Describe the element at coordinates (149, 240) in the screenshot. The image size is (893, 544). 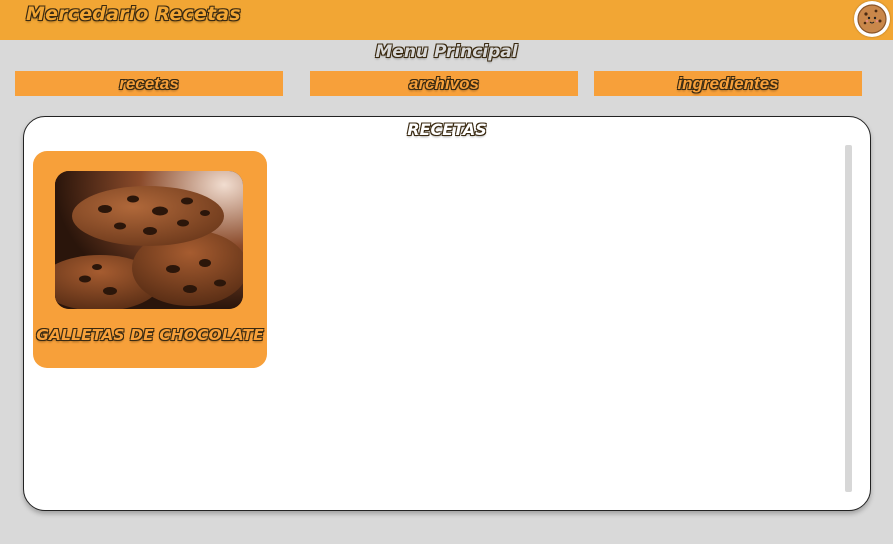
I see `chocolate-chip-cookies-image` at that location.